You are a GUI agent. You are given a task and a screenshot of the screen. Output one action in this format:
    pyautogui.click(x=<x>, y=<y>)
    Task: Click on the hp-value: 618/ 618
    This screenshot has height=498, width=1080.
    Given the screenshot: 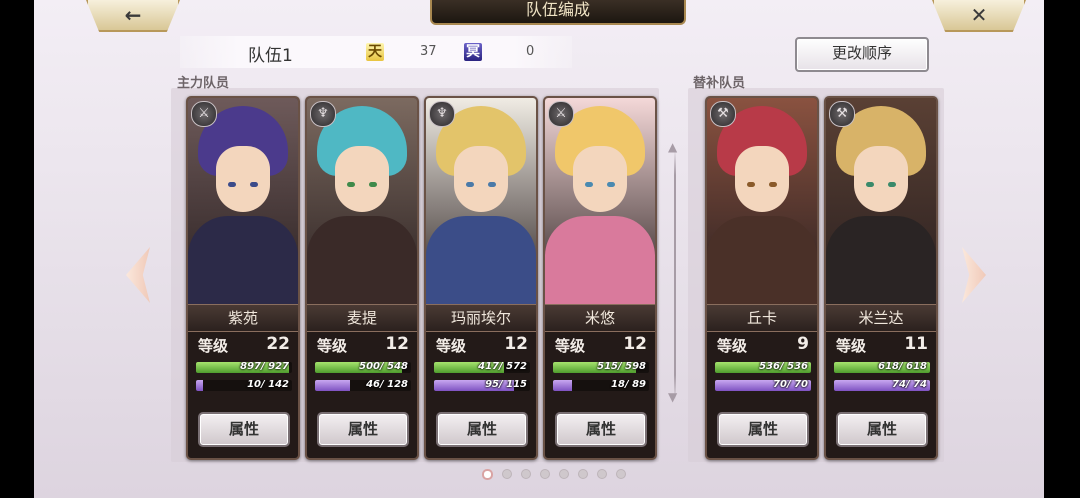 What is the action you would take?
    pyautogui.click(x=902, y=367)
    